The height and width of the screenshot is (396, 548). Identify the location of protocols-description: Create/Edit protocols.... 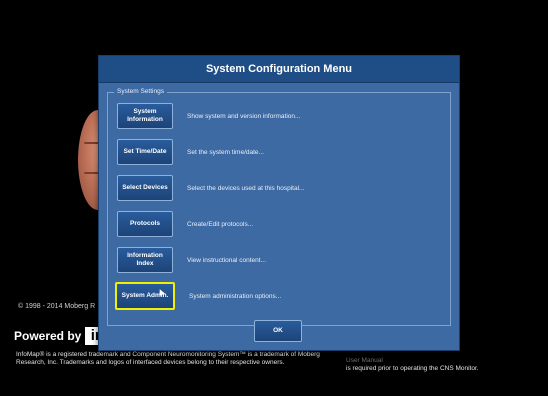
(220, 224).